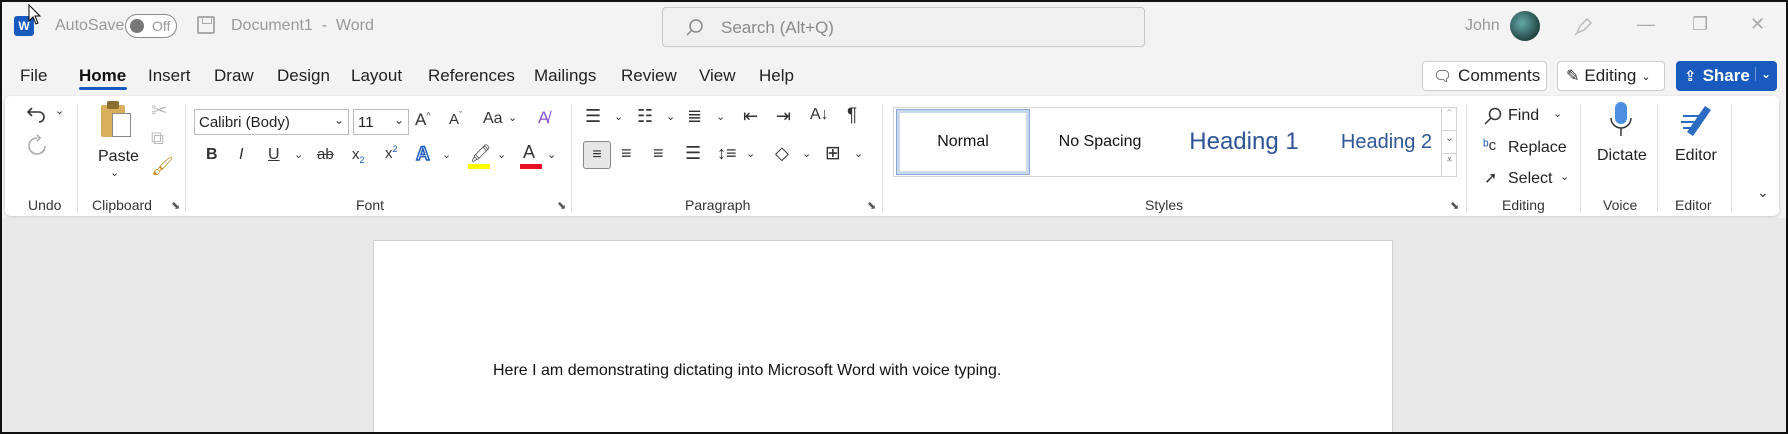 The image size is (1788, 434). I want to click on select-label: Select, so click(1530, 178).